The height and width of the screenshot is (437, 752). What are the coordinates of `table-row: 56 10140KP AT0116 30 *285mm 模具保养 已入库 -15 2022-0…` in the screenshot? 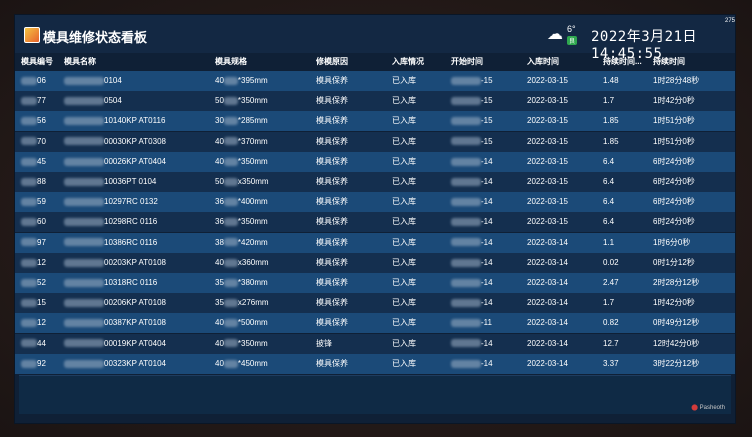 It's located at (375, 121).